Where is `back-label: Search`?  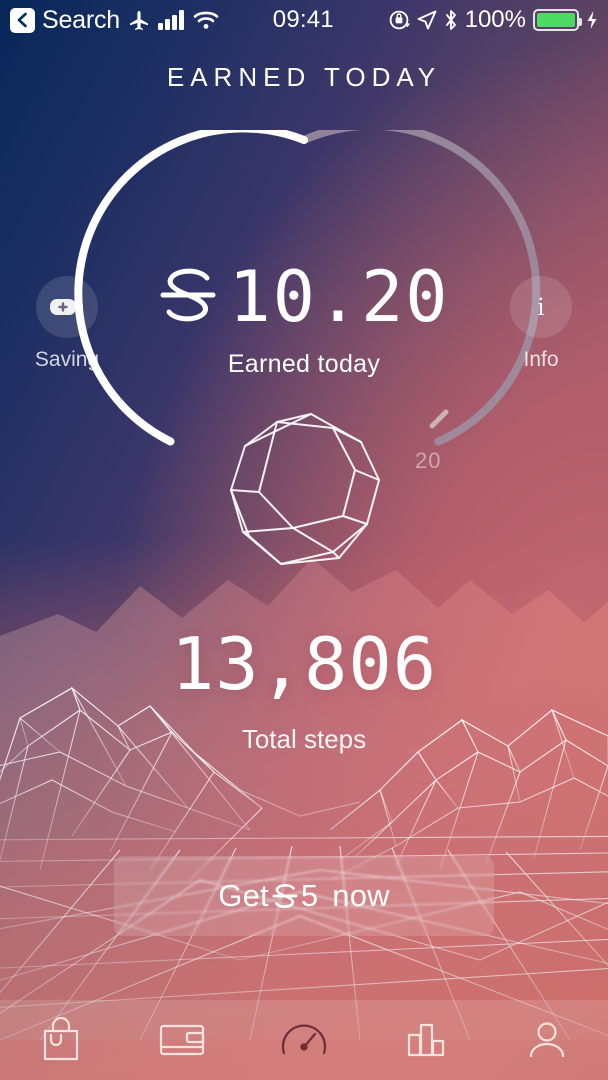 back-label: Search is located at coordinates (81, 20).